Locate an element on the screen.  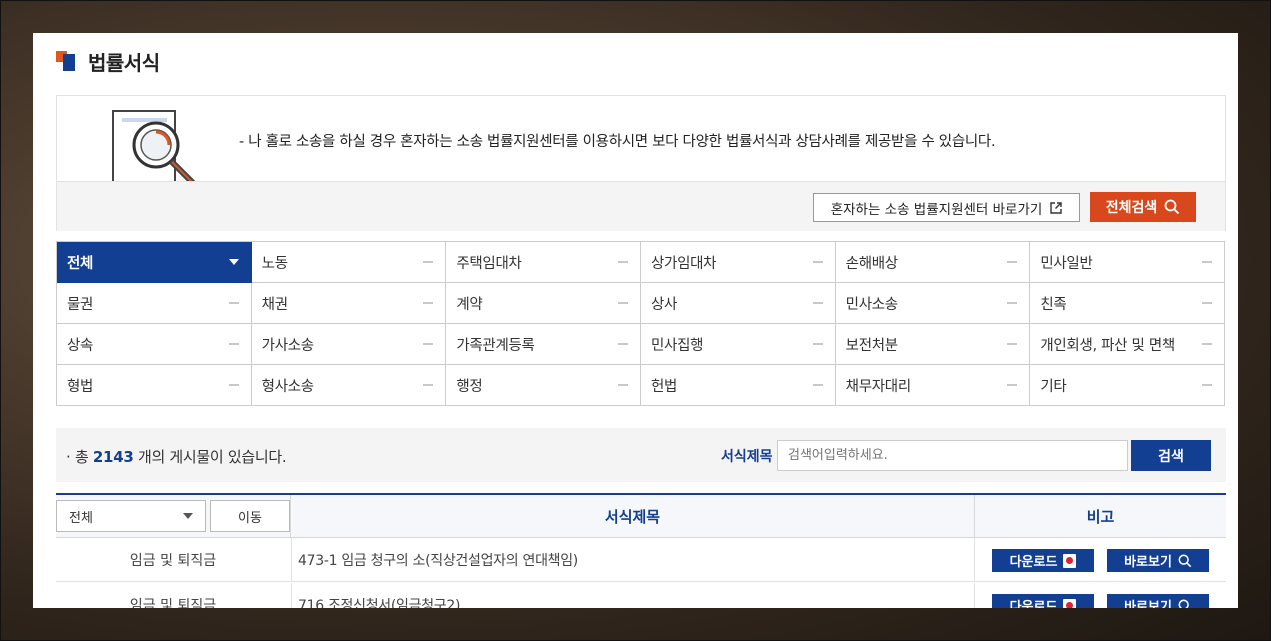
search-all-button: 전체검색 is located at coordinates (1143, 207).